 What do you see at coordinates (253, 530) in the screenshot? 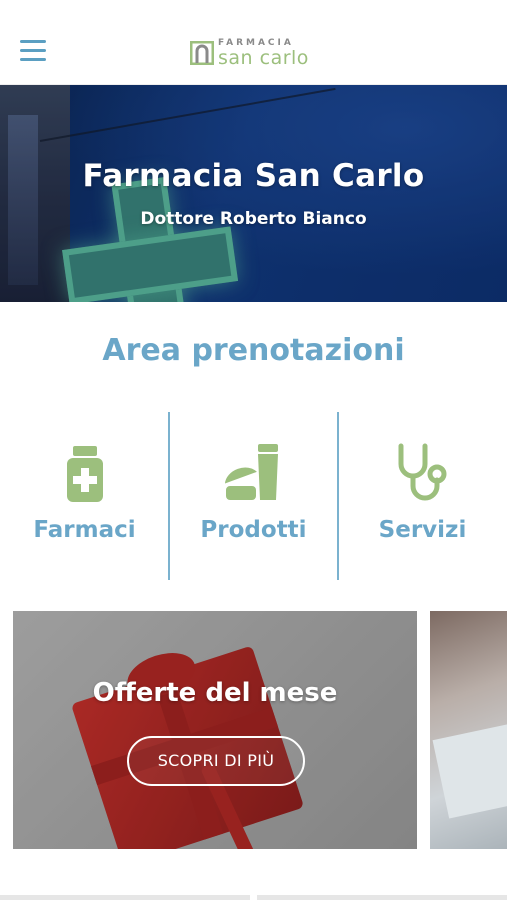
I see `category-label-prodotti: Prodotti` at bounding box center [253, 530].